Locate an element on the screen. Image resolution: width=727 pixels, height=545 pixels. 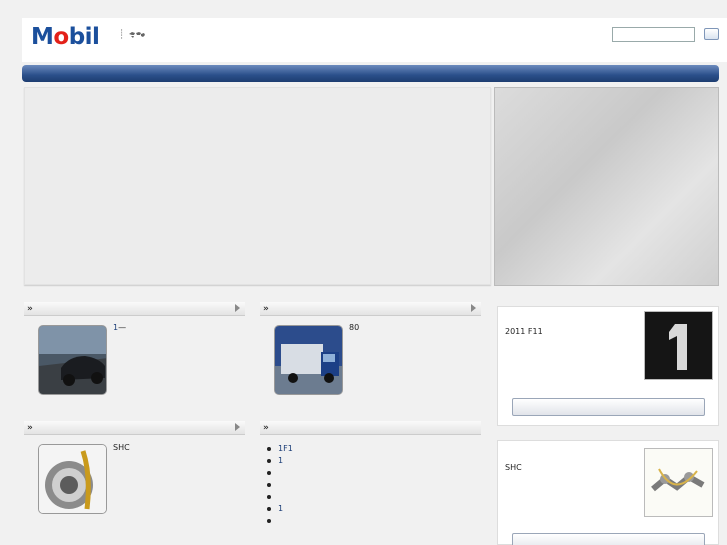
hero-text-panel is located at coordinates (606, 186).